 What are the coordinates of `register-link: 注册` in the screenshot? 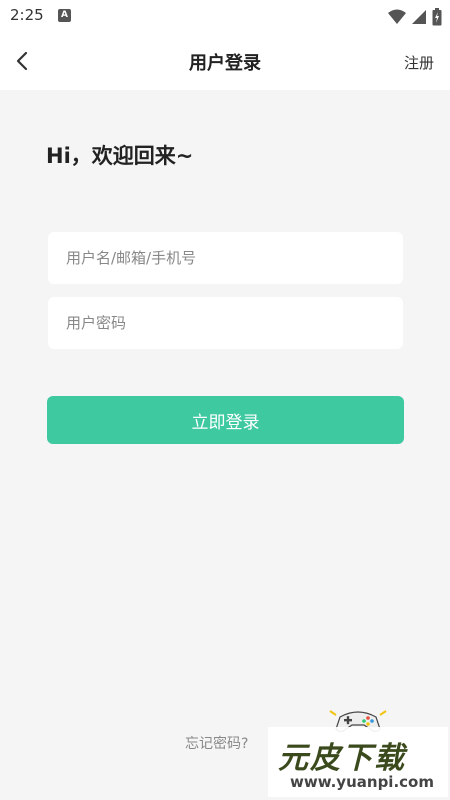 It's located at (419, 62).